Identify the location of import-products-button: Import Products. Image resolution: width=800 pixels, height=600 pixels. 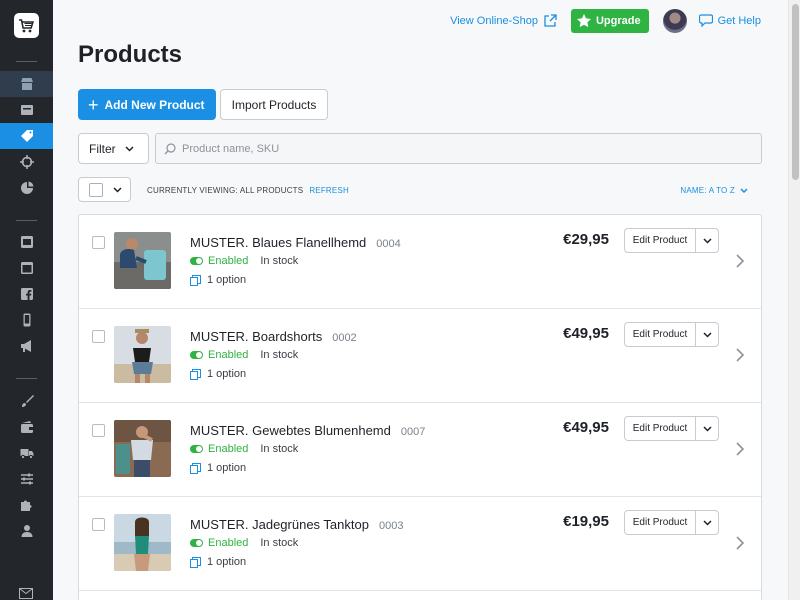
(274, 104).